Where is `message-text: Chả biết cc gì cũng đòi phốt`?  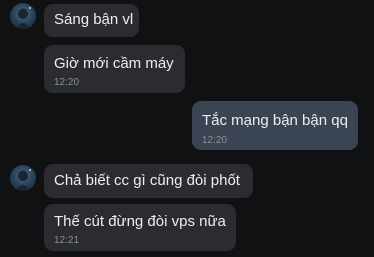 message-text: Chả biết cc gì cũng đòi phốt is located at coordinates (147, 180).